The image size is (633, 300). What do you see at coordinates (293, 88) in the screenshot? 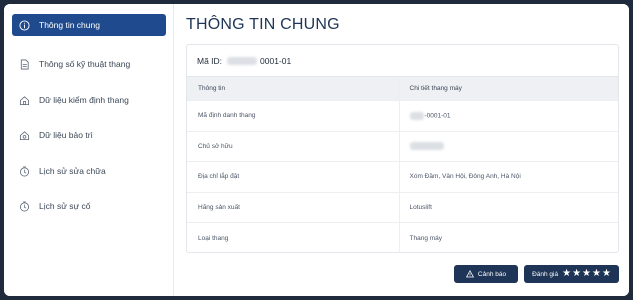
I see `column-header-info: Thông tin` at bounding box center [293, 88].